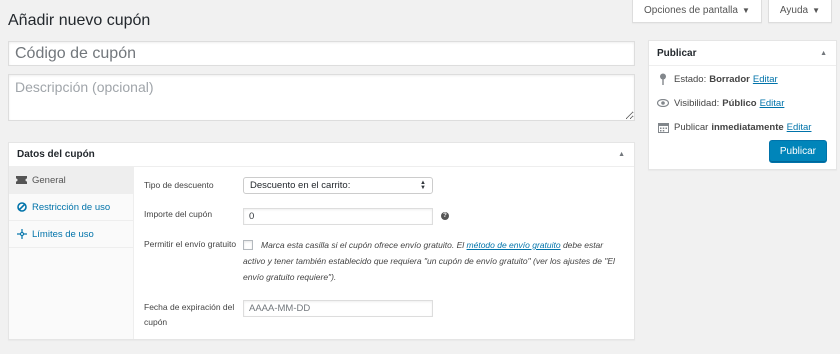 Image resolution: width=840 pixels, height=354 pixels. I want to click on coupon-data-header: Datos del cupón ▲, so click(321, 155).